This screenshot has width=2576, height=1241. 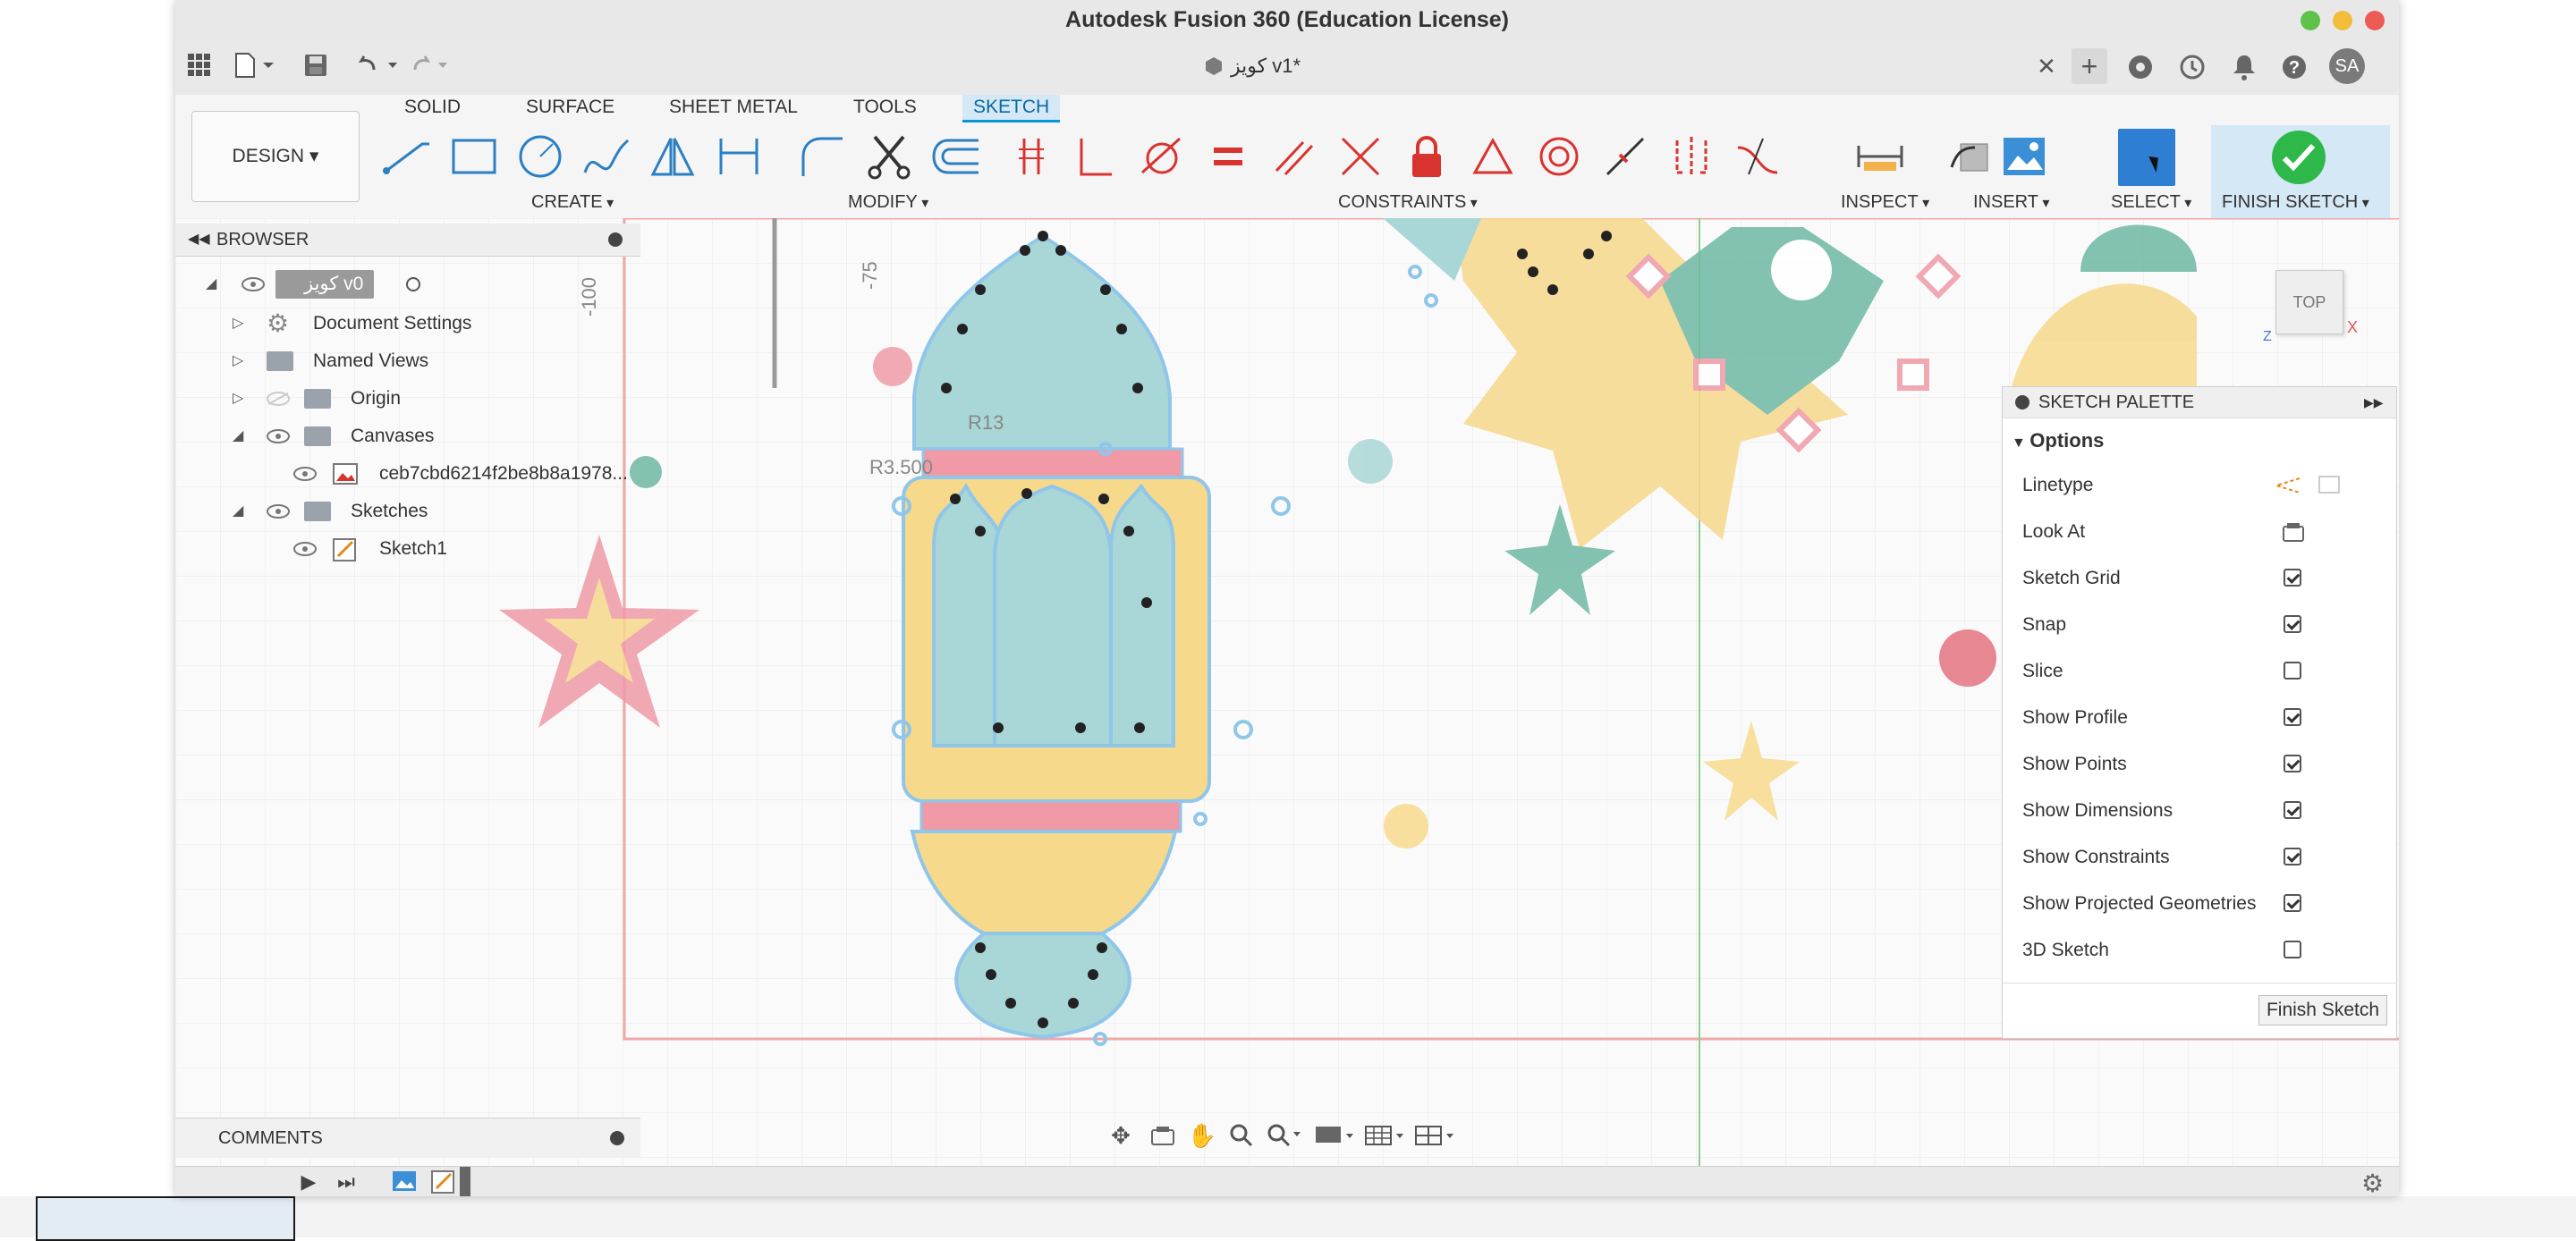 What do you see at coordinates (1691, 156) in the screenshot?
I see `symmetry-constraint-icon` at bounding box center [1691, 156].